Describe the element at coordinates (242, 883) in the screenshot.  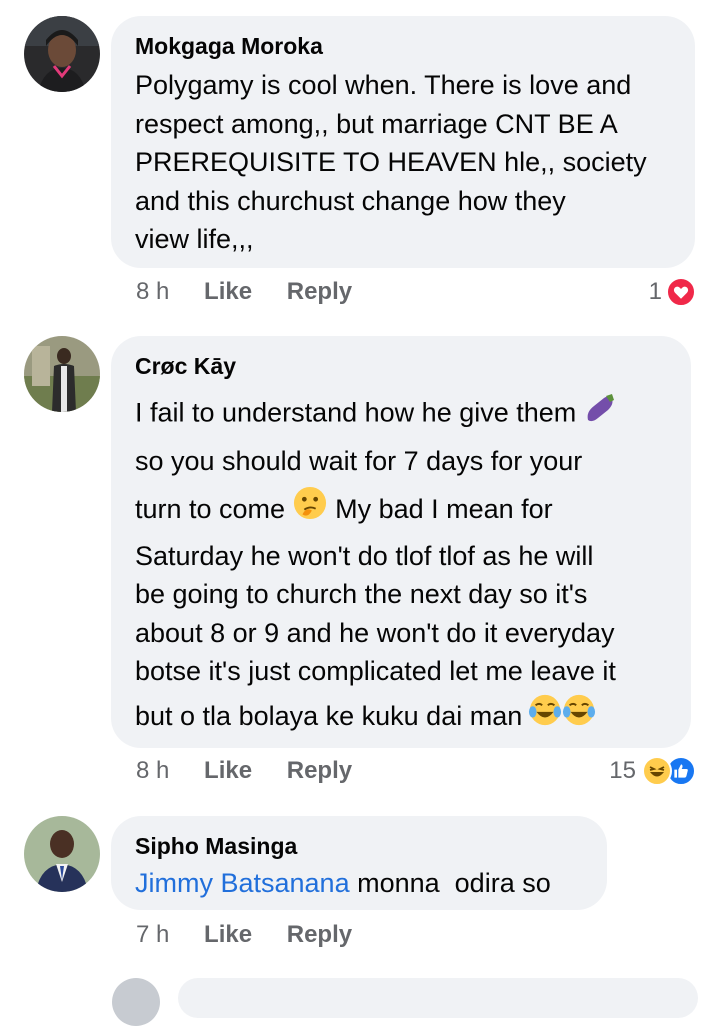
I see `mention-link: Jimmy Batsanana` at that location.